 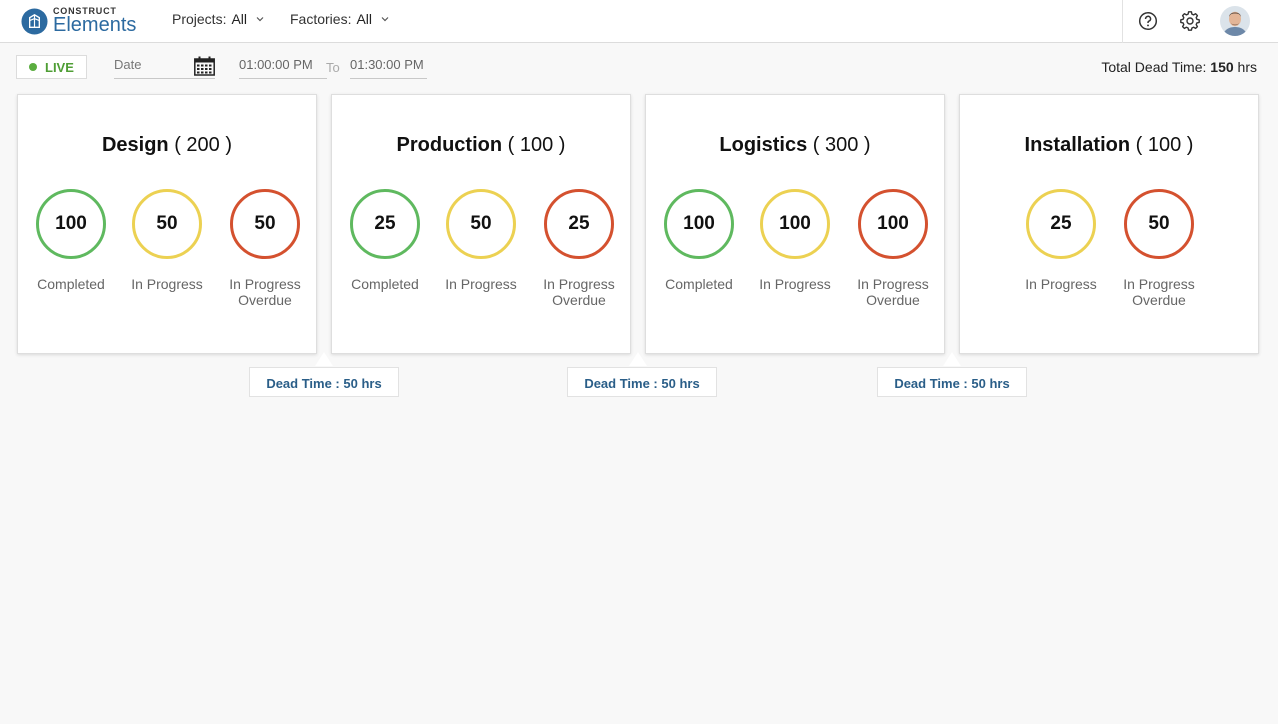 I want to click on stage-count: ( 200 ), so click(x=203, y=145).